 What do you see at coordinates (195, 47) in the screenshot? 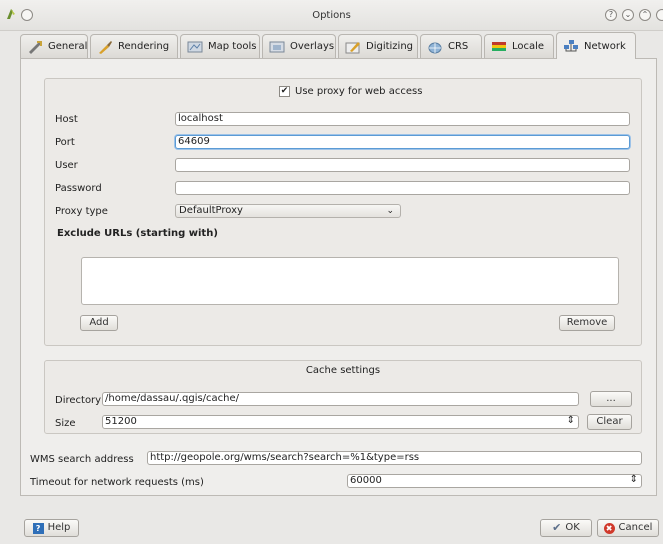
I see `map-icon` at bounding box center [195, 47].